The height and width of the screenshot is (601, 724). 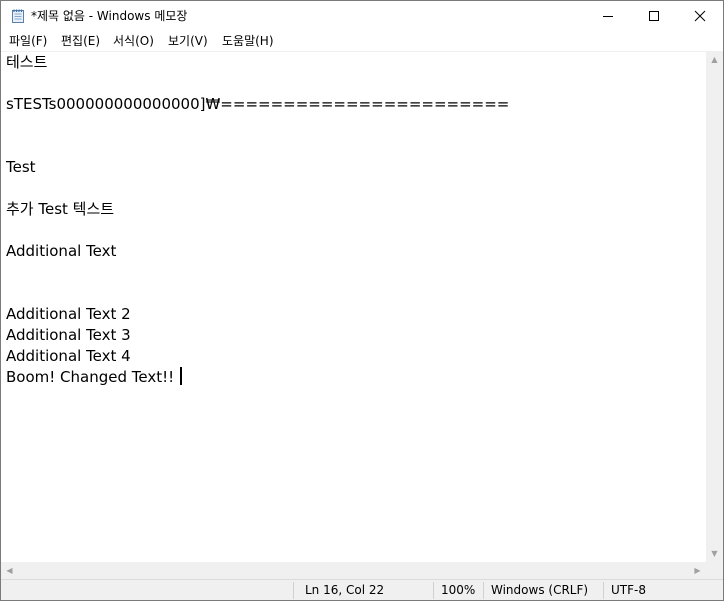 I want to click on editor-line: Additional Text 4, so click(x=68, y=356).